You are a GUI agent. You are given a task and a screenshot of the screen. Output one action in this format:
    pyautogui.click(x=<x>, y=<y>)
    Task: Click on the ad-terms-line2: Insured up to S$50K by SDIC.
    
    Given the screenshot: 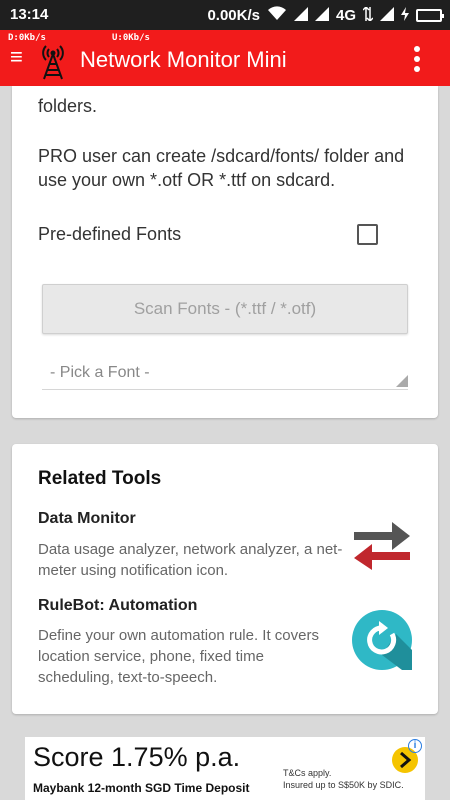 What is the action you would take?
    pyautogui.click(x=343, y=785)
    